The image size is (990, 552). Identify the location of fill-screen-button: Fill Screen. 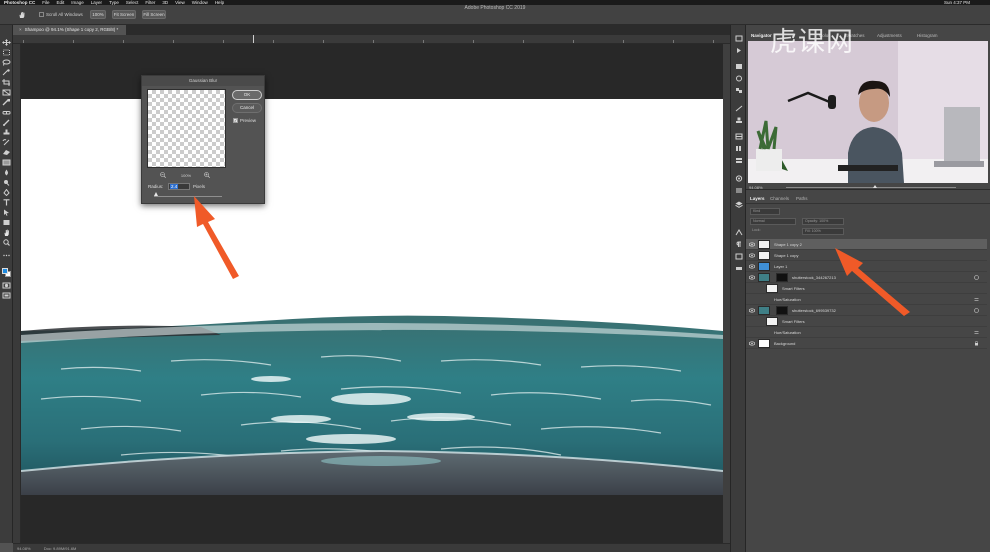
(154, 14).